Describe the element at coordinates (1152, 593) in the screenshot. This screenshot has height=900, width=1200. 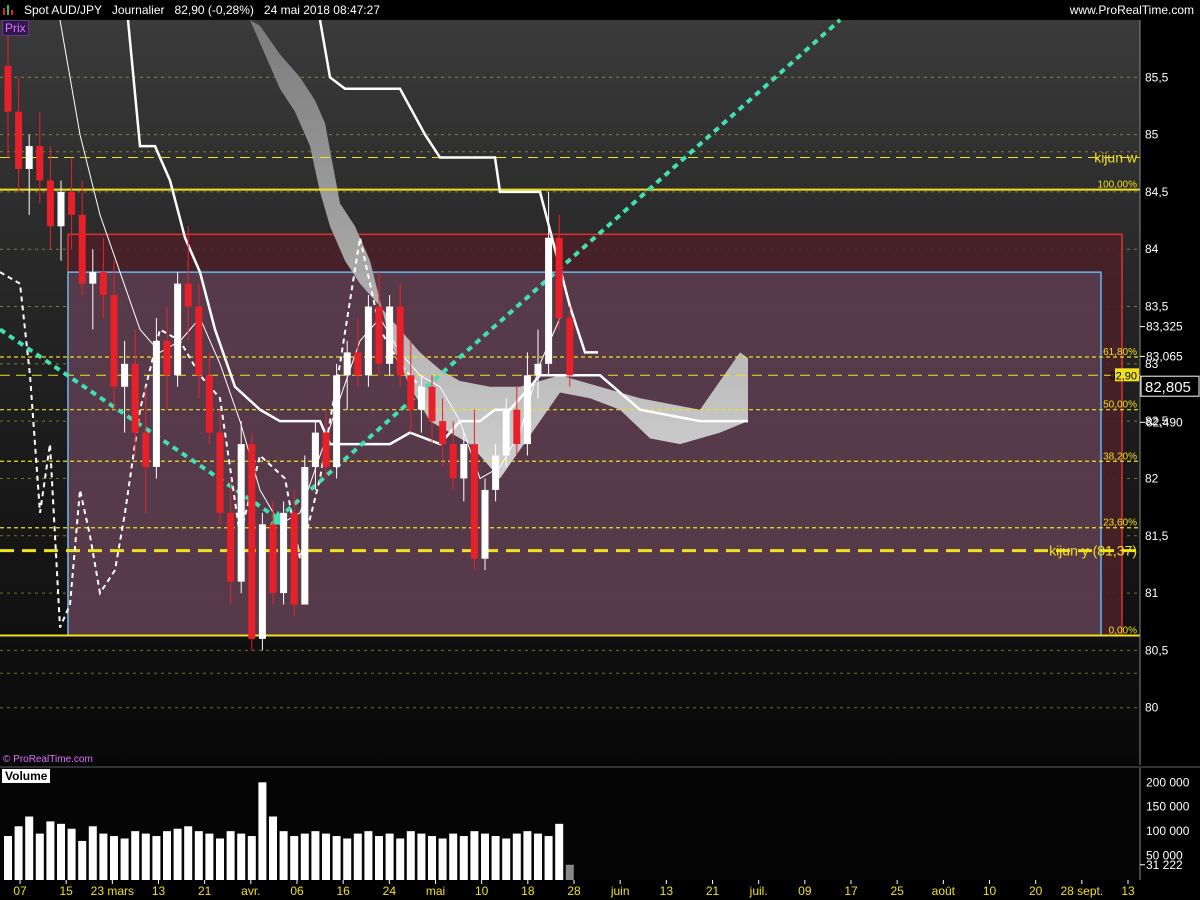
I see `price-tick-label: 81` at that location.